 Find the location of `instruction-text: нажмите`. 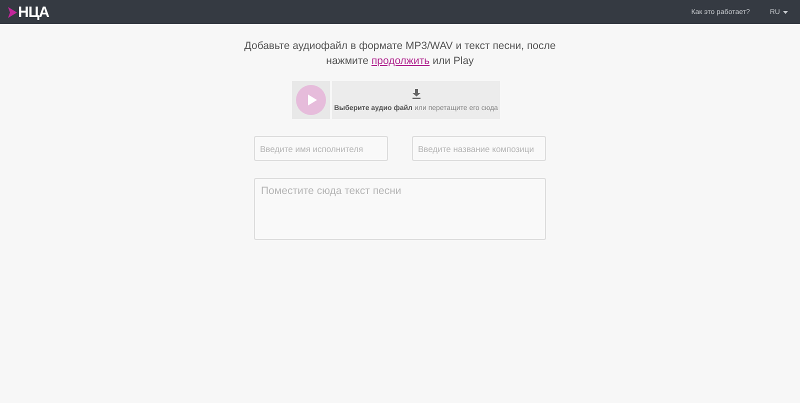

instruction-text: нажмите is located at coordinates (347, 61).